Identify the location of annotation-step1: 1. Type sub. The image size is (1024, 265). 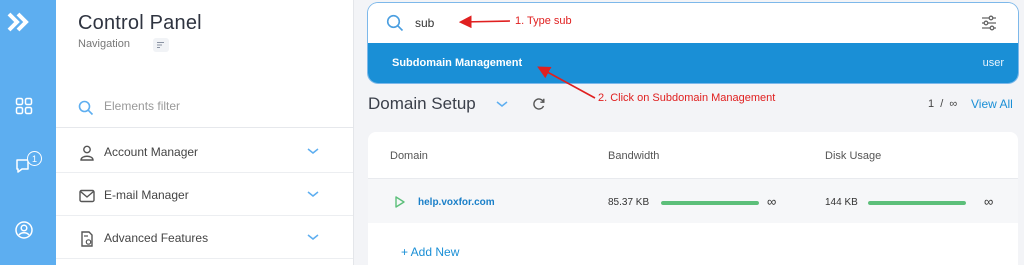
(543, 21).